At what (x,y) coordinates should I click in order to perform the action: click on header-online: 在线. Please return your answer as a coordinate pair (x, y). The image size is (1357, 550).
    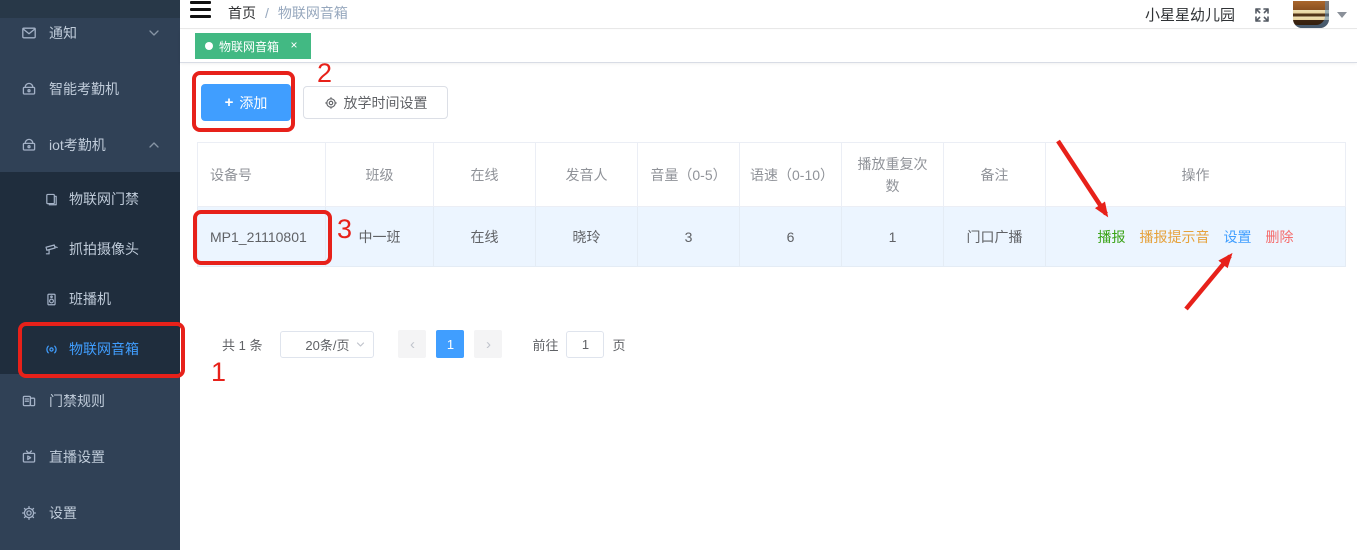
    Looking at the image, I should click on (484, 174).